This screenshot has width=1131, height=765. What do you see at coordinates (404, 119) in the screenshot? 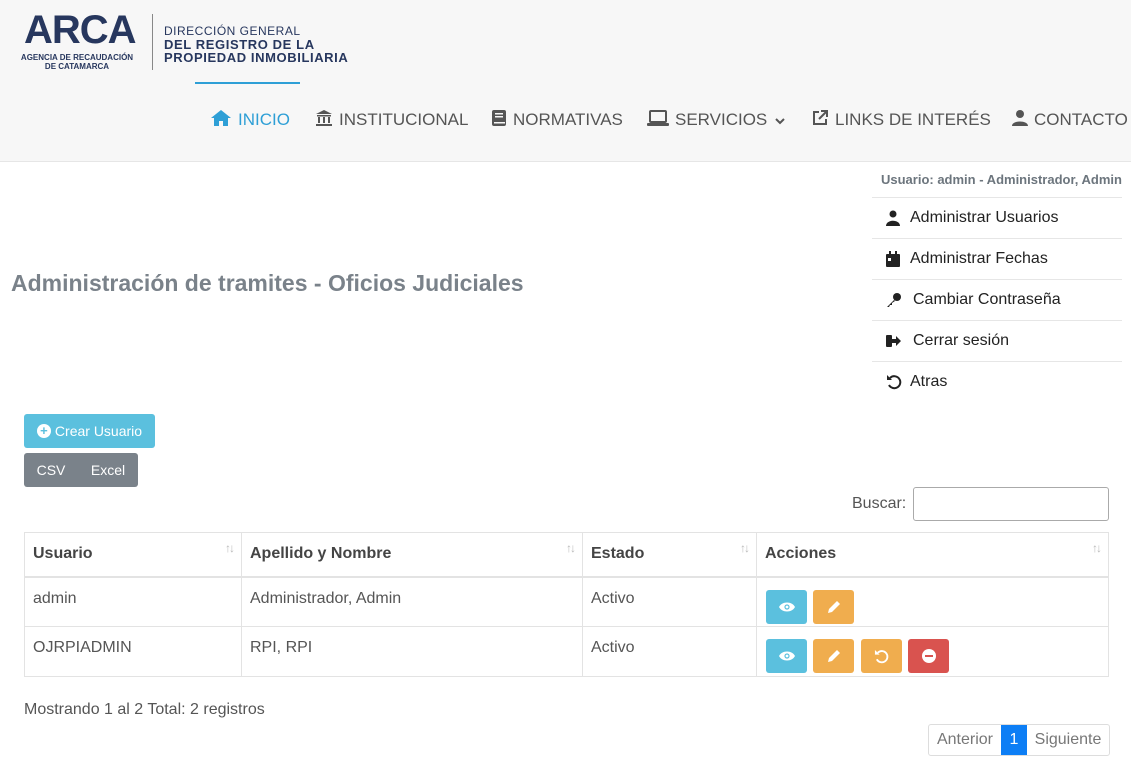
I see `nav-label: INSTITUCIONAL` at bounding box center [404, 119].